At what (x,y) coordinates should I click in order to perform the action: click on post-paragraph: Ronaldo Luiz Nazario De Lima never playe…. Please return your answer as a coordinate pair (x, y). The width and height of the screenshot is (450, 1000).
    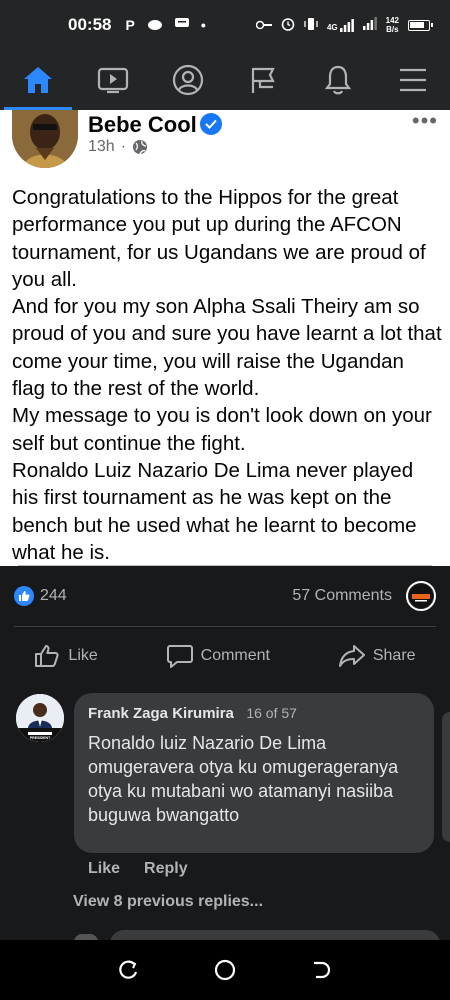
    Looking at the image, I should click on (214, 511).